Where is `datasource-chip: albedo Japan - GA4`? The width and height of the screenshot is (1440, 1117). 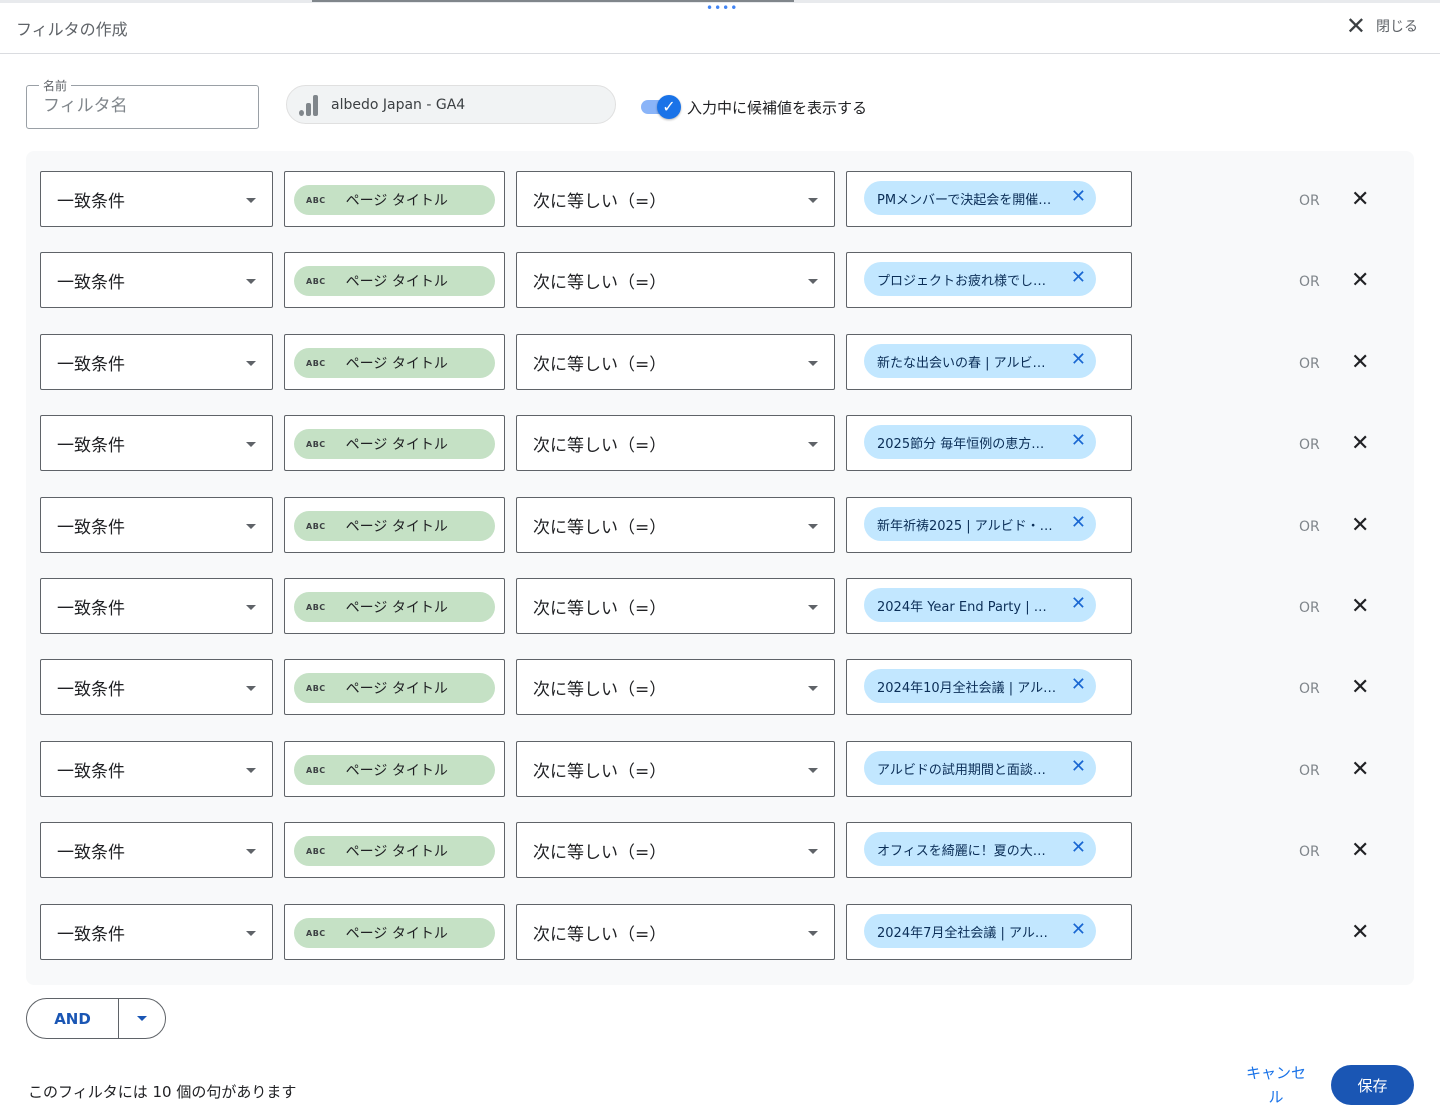
datasource-chip: albedo Japan - GA4 is located at coordinates (451, 104).